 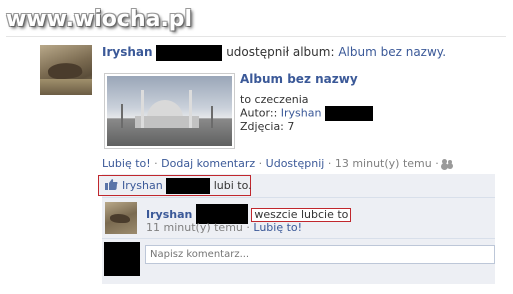 I want to click on likes-summary: Iryshan lubi to., so click(x=175, y=185).